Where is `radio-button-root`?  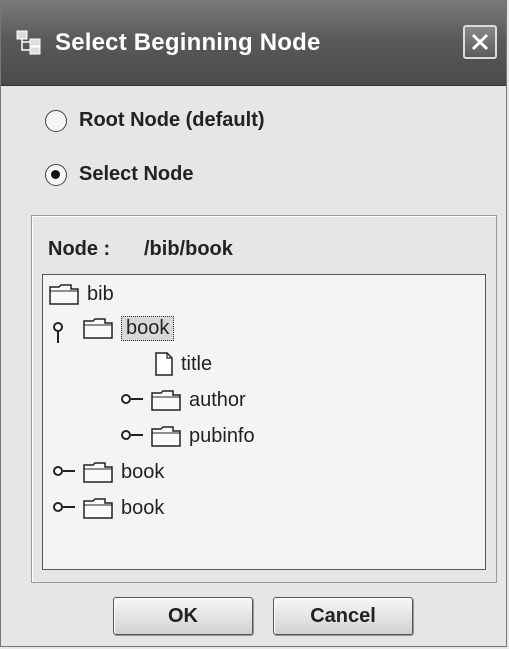 radio-button-root is located at coordinates (56, 120).